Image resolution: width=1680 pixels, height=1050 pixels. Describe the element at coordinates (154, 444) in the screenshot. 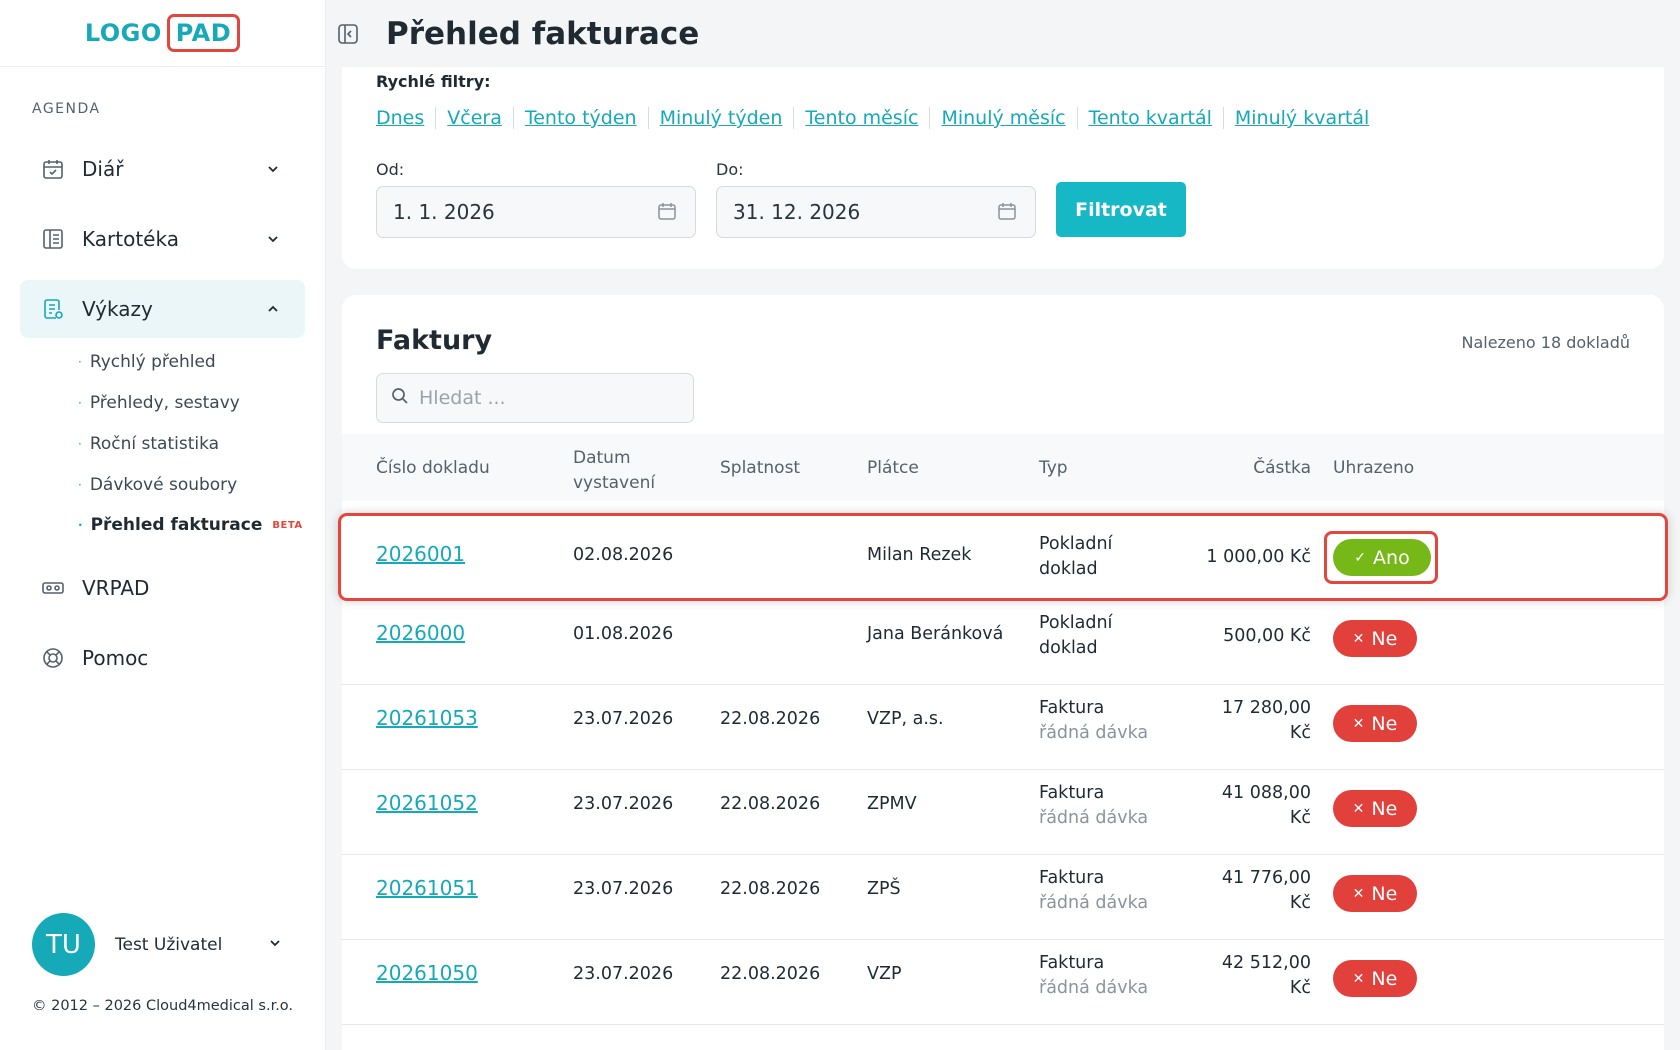

I see `sidebar-subitem-label: Roční statistika` at that location.